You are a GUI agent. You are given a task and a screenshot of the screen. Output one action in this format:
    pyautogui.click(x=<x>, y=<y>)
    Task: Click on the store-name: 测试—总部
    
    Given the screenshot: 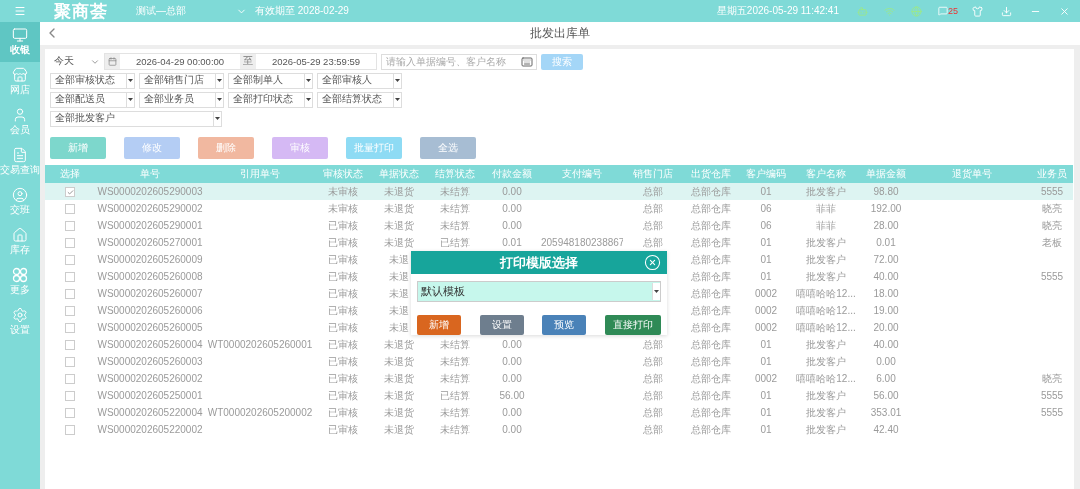 What is the action you would take?
    pyautogui.click(x=161, y=11)
    